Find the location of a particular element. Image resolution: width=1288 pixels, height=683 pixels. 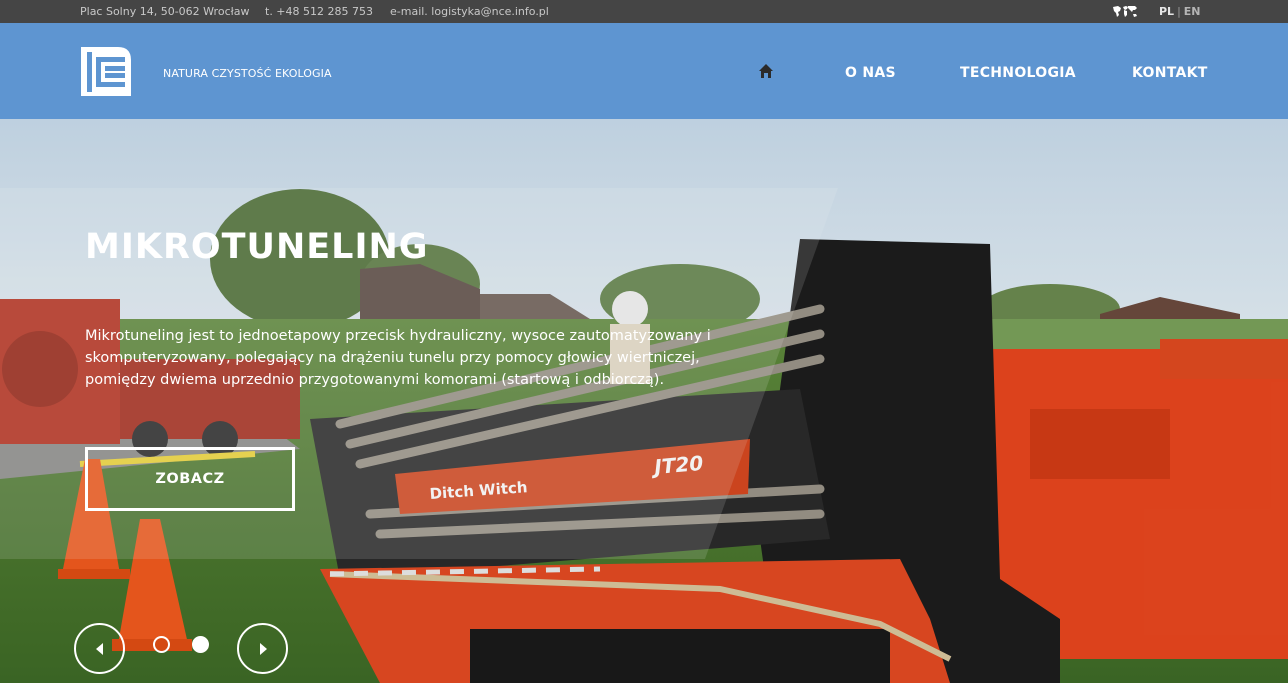

slider-prev-button is located at coordinates (99, 648).